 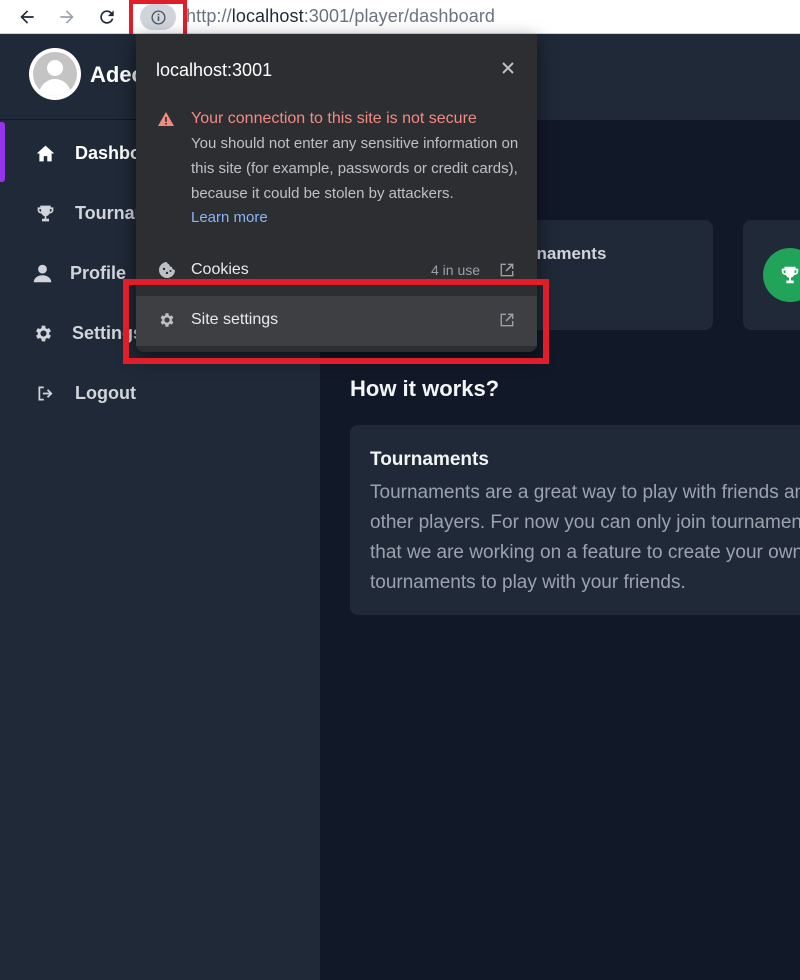 I want to click on address-bar: http://localhost:3001/player/dashboard, so click(x=340, y=16).